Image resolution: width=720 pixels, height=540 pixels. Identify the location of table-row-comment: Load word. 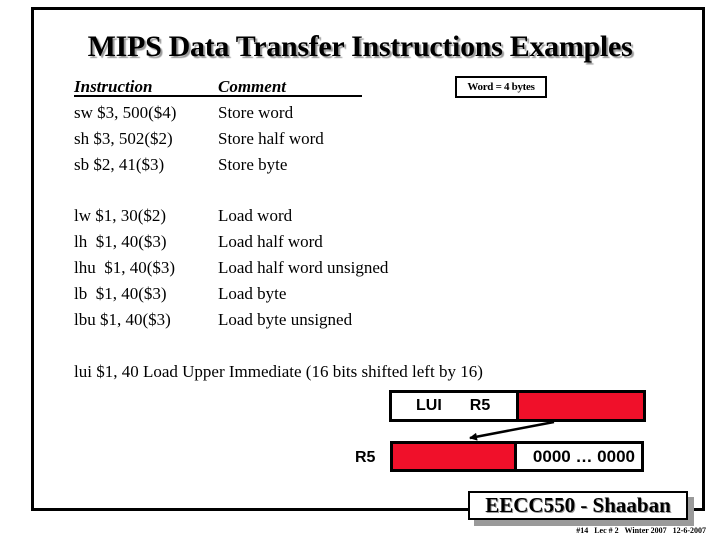
(255, 215).